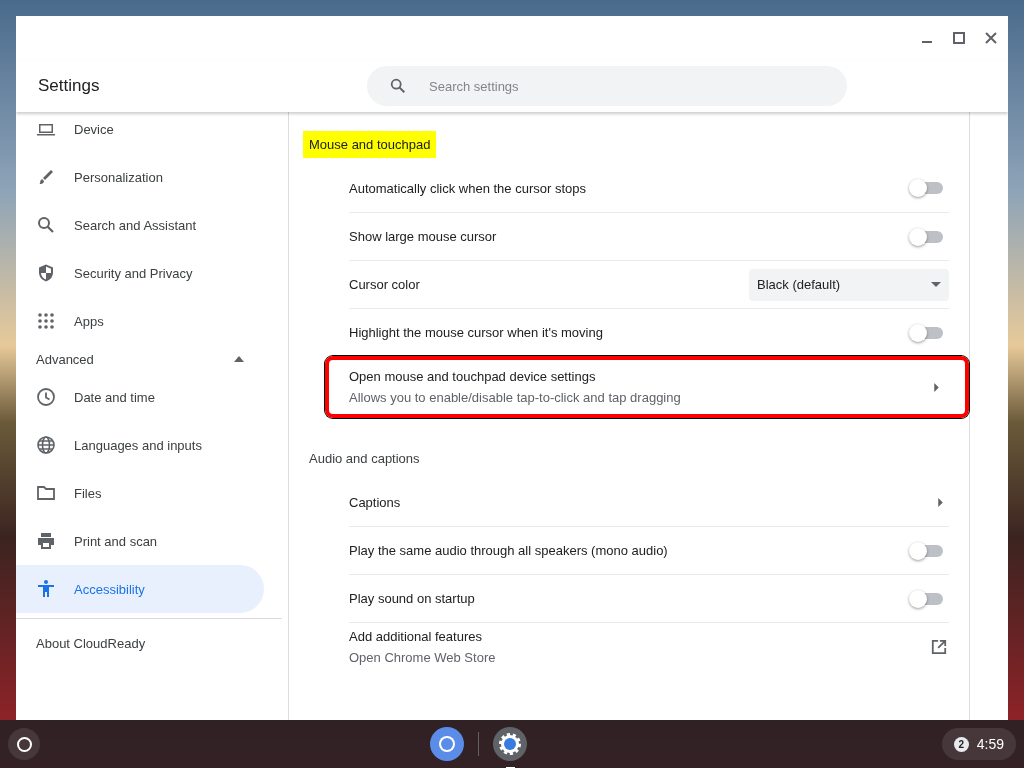 This screenshot has width=1024, height=768. Describe the element at coordinates (140, 493) in the screenshot. I see `sidebar-item: Files` at that location.